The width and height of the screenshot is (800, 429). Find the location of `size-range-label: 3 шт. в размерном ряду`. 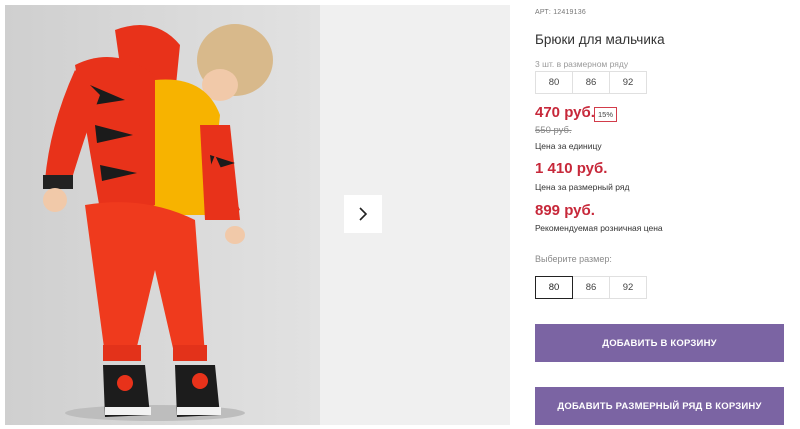

size-range-label: 3 шт. в размерном ряду is located at coordinates (582, 64).